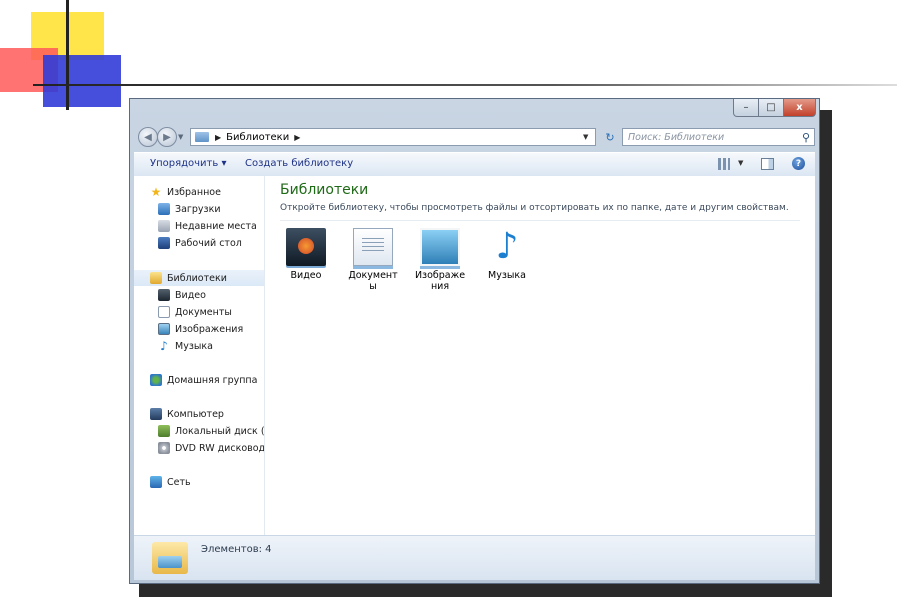 The width and height of the screenshot is (897, 597). I want to click on view-dropdown-icon: ▼, so click(740, 163).